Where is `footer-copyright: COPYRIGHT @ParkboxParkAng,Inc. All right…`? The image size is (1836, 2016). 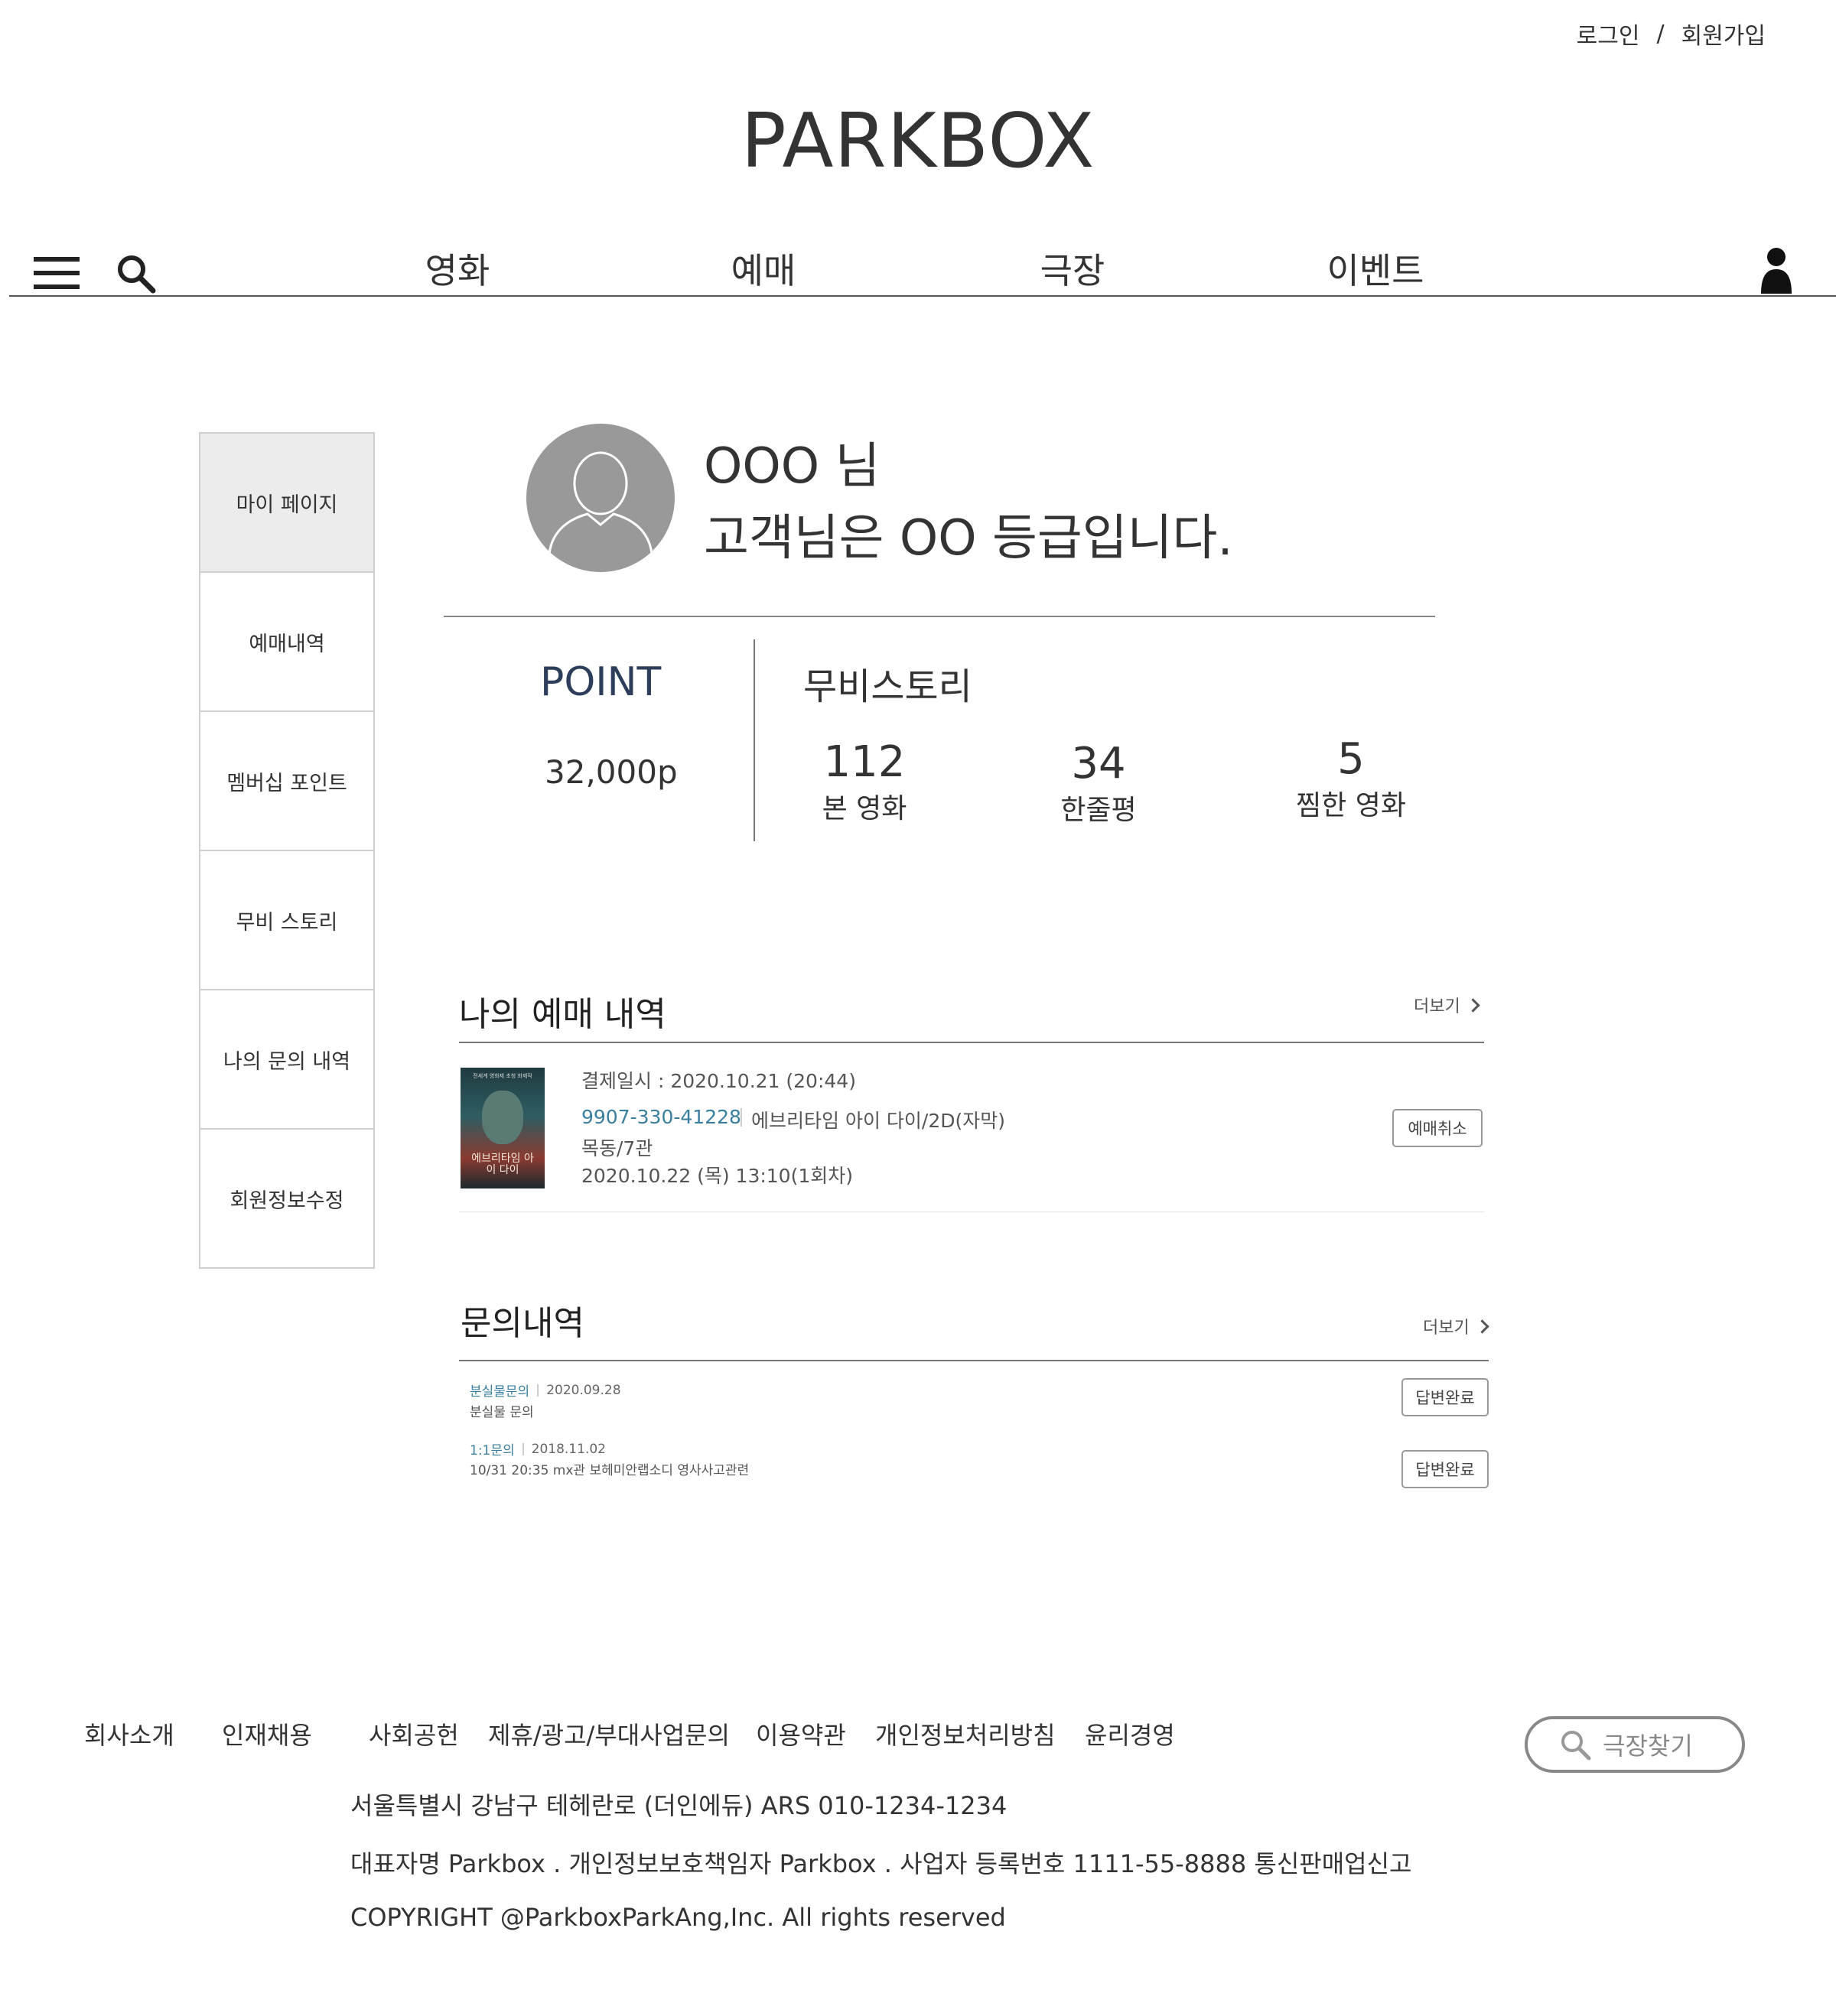 footer-copyright: COPYRIGHT @ParkboxParkAng,Inc. All right… is located at coordinates (678, 1918).